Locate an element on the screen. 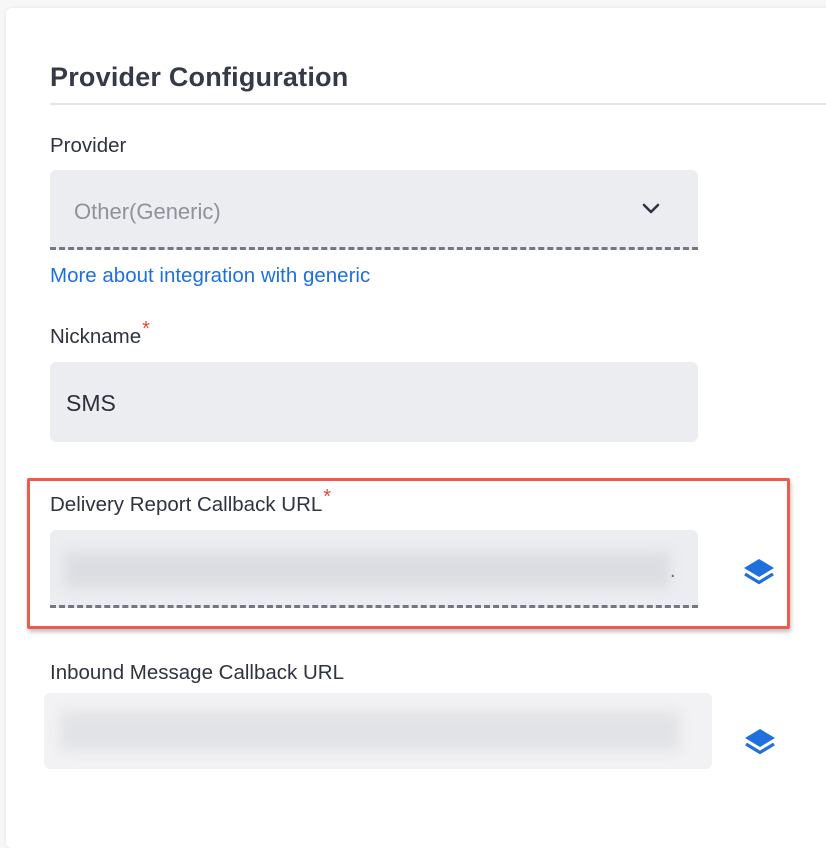 Image resolution: width=826 pixels, height=848 pixels. nickname-input: SMS is located at coordinates (374, 402).